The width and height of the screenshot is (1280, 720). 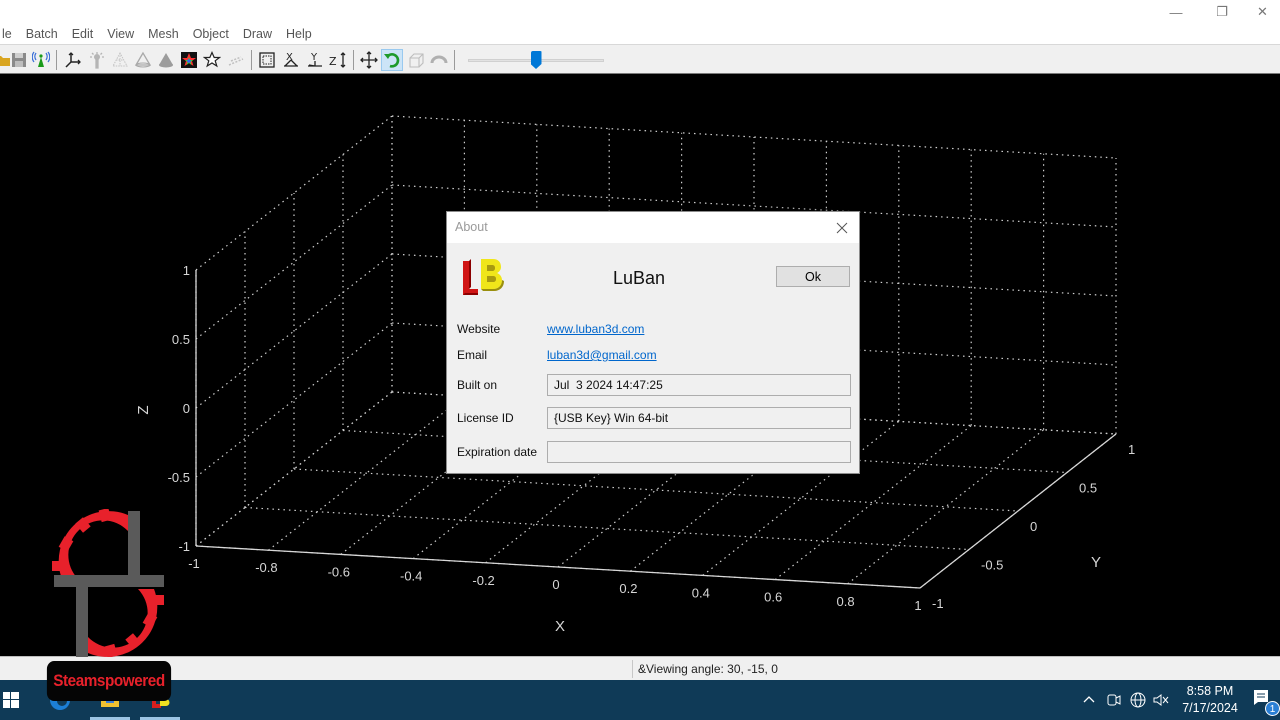 I want to click on volume-muted-icon, so click(x=1161, y=700).